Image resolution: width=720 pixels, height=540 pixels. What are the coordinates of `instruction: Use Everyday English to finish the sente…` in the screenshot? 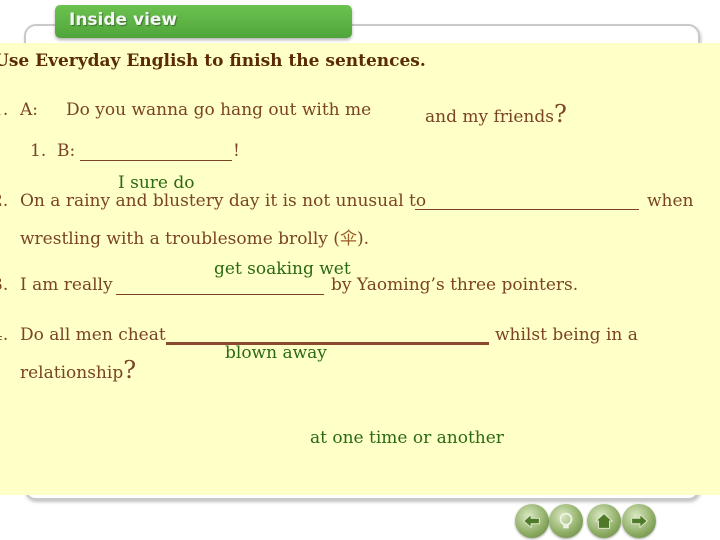 It's located at (213, 61).